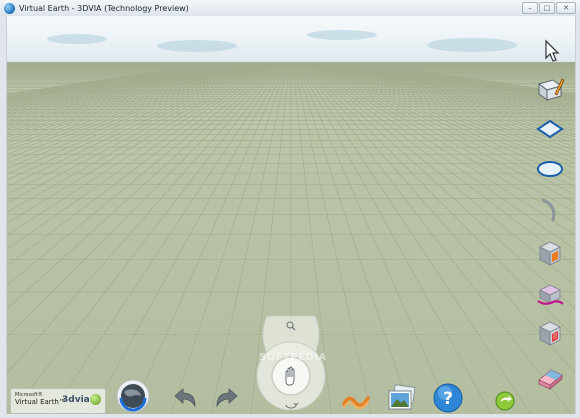  I want to click on push-pull-icon, so click(550, 253).